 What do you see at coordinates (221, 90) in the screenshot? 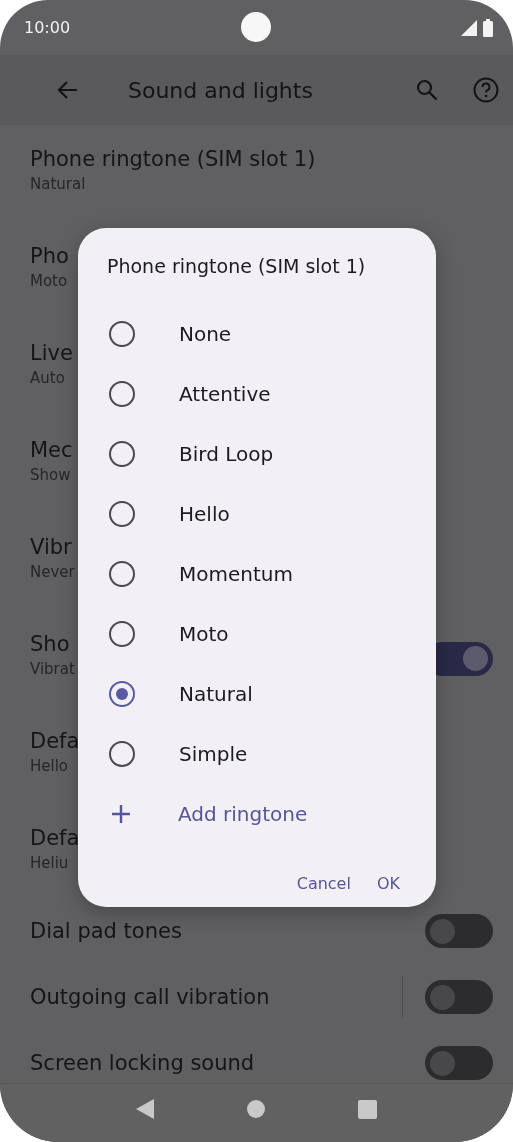
I see `toolbar-title: Sound and lights` at bounding box center [221, 90].